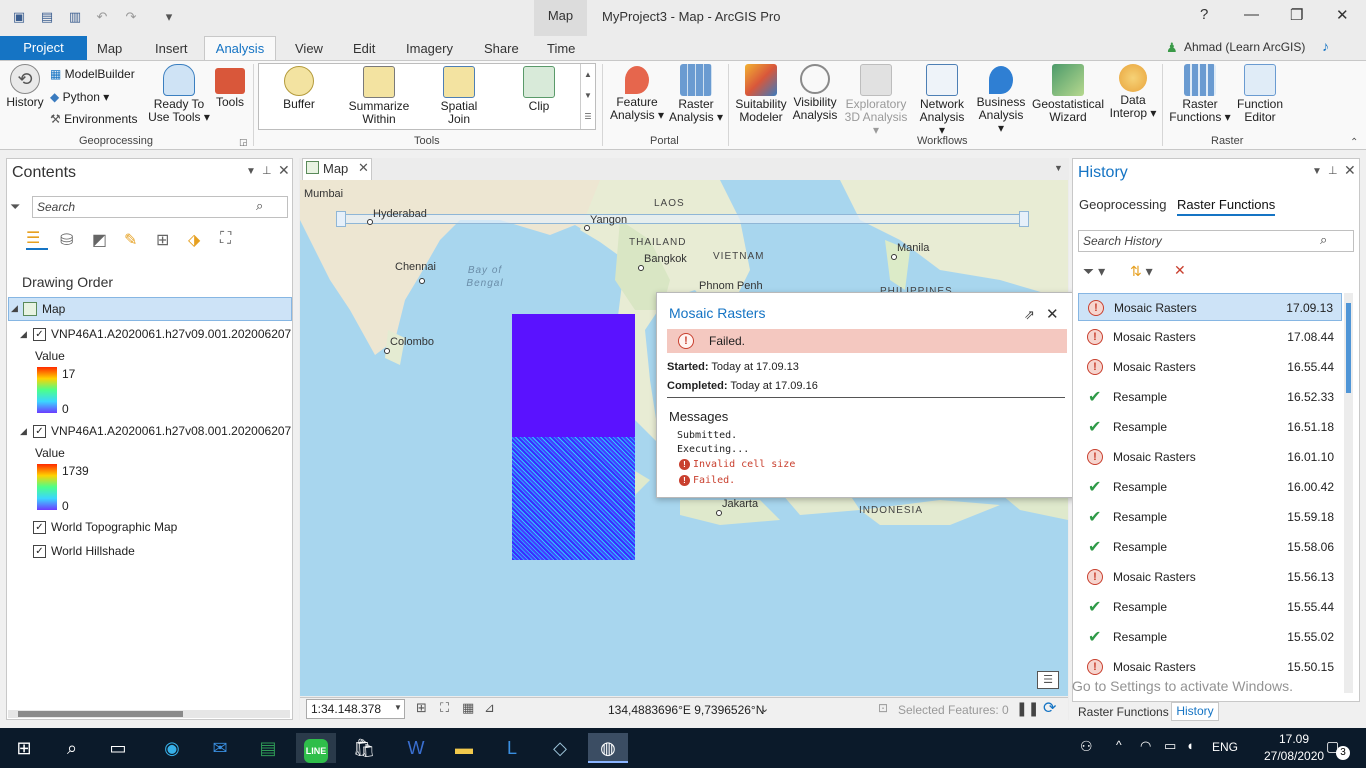 This screenshot has width=1366, height=768. What do you see at coordinates (468, 708) in the screenshot?
I see `grid-icon: ▦` at bounding box center [468, 708].